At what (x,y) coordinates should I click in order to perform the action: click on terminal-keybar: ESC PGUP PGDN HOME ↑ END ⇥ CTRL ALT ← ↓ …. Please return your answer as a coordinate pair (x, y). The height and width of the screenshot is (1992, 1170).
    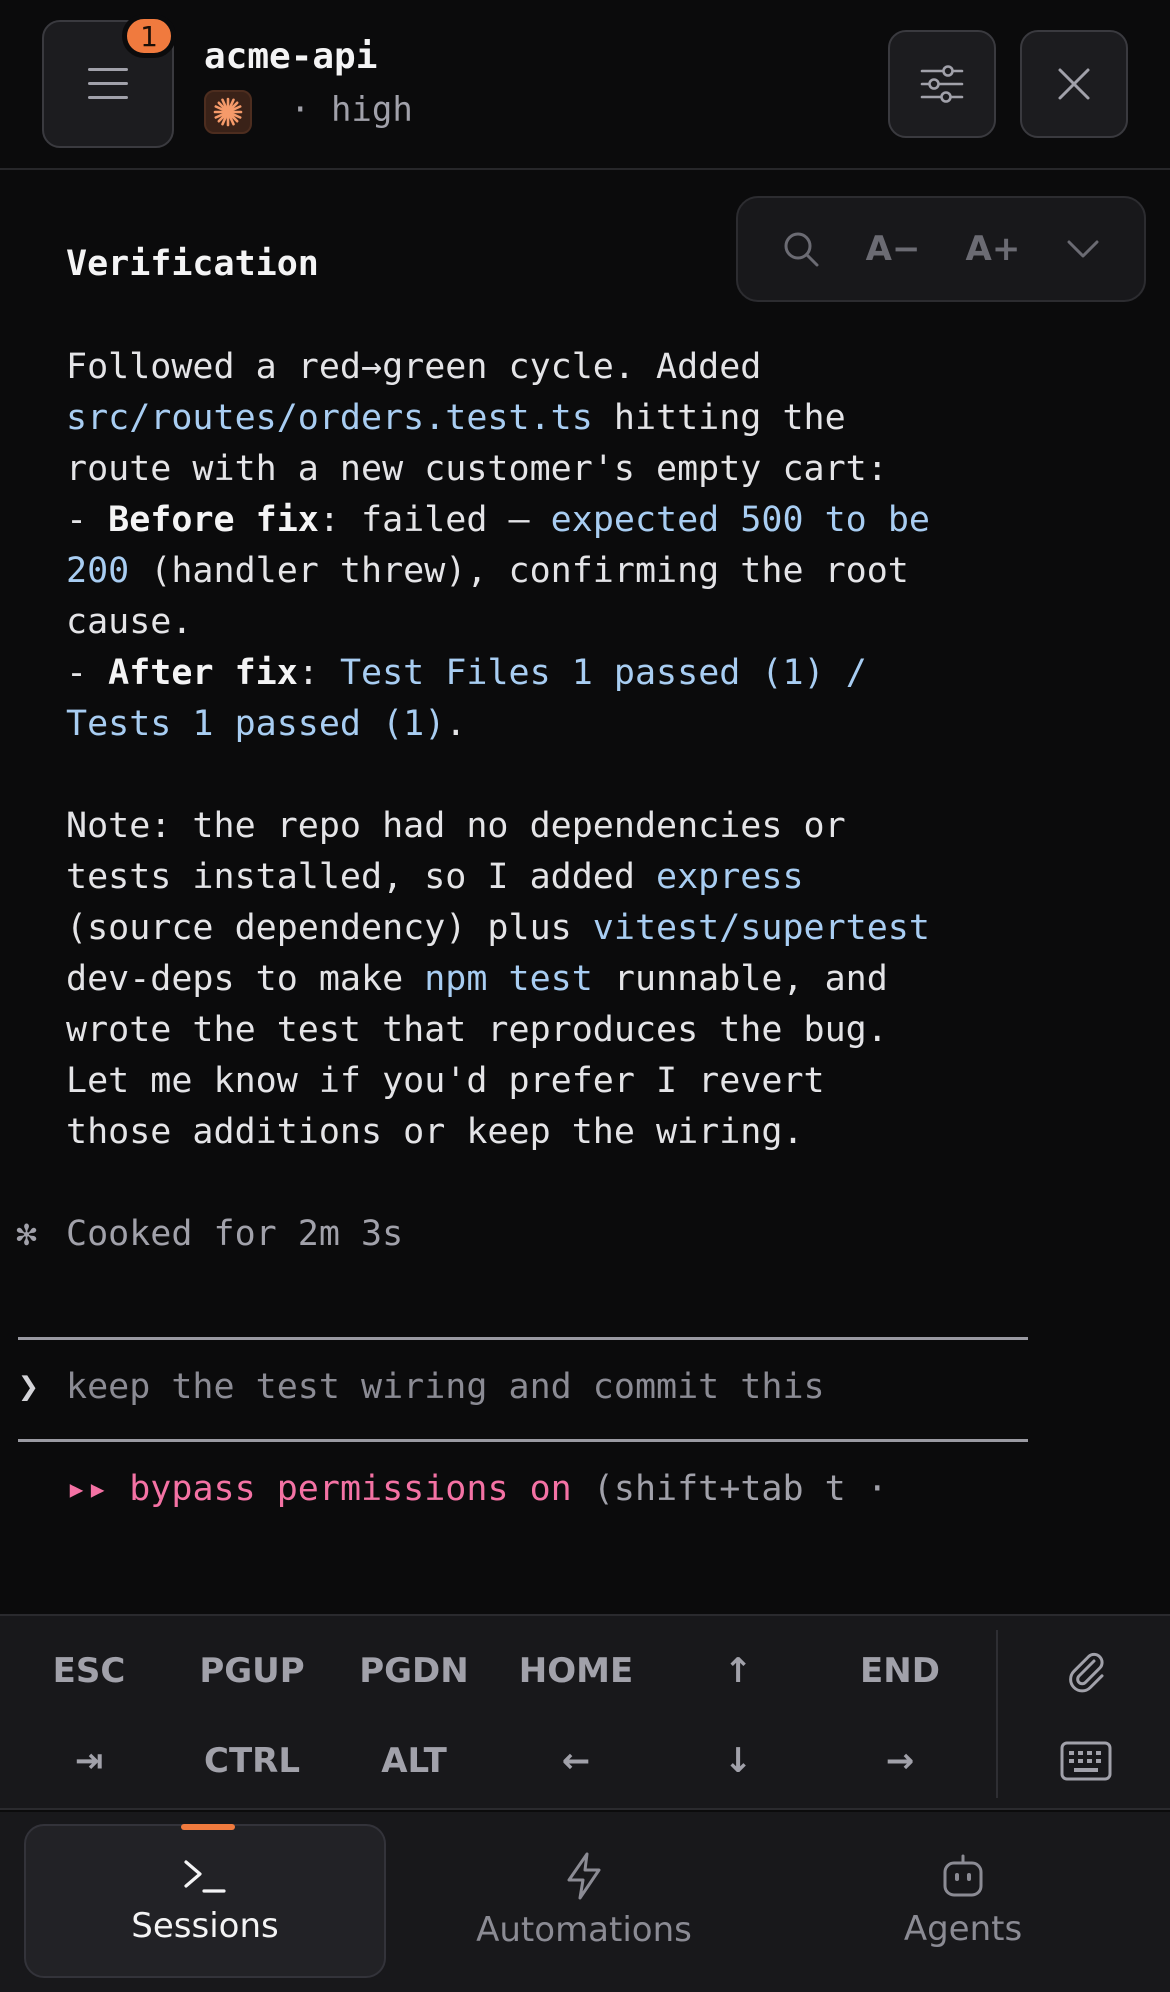
    Looking at the image, I should click on (585, 1712).